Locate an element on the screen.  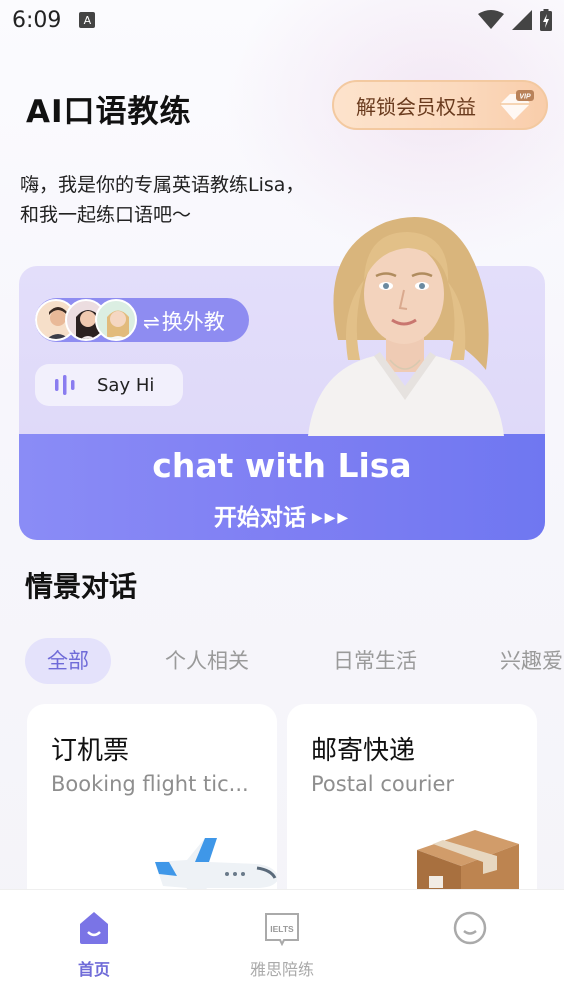
tab-all: 全部 is located at coordinates (68, 661).